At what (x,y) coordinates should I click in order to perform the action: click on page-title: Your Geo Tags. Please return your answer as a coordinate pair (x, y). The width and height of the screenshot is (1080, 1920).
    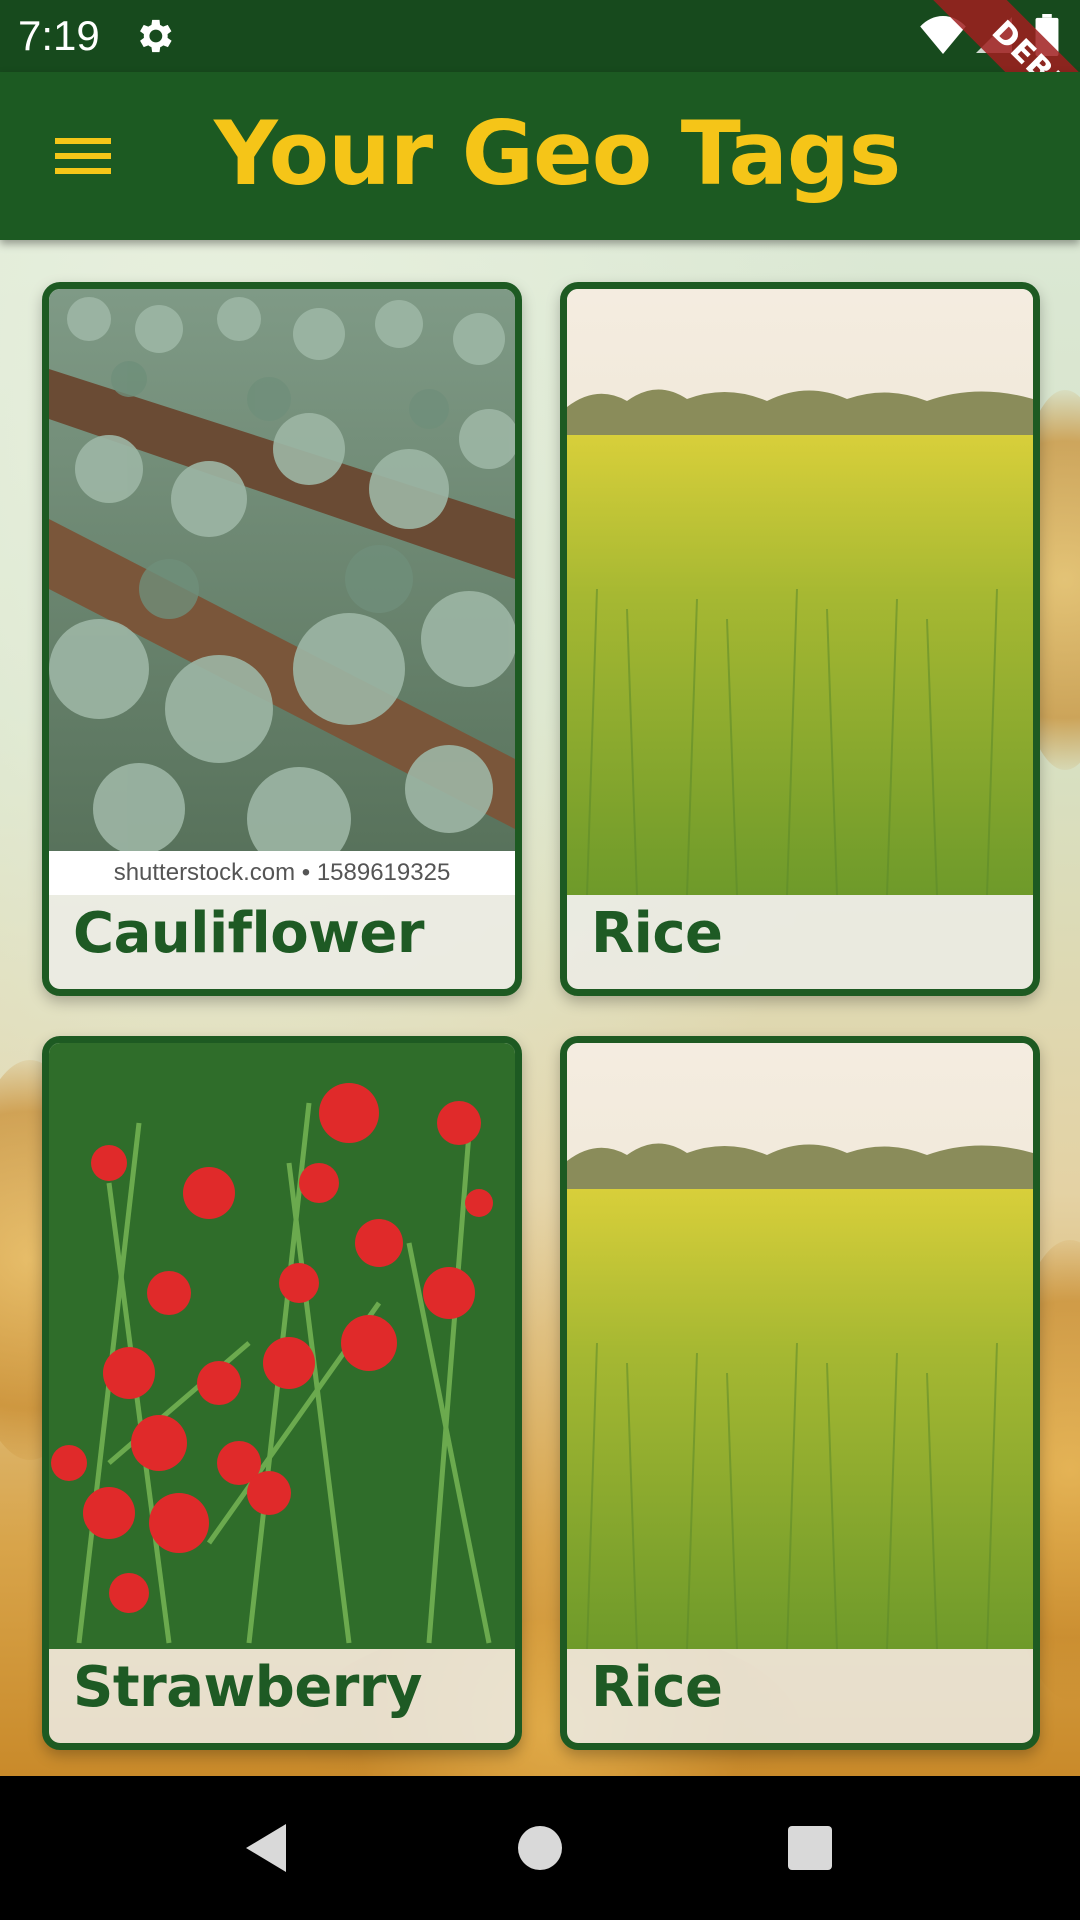
    Looking at the image, I should click on (557, 153).